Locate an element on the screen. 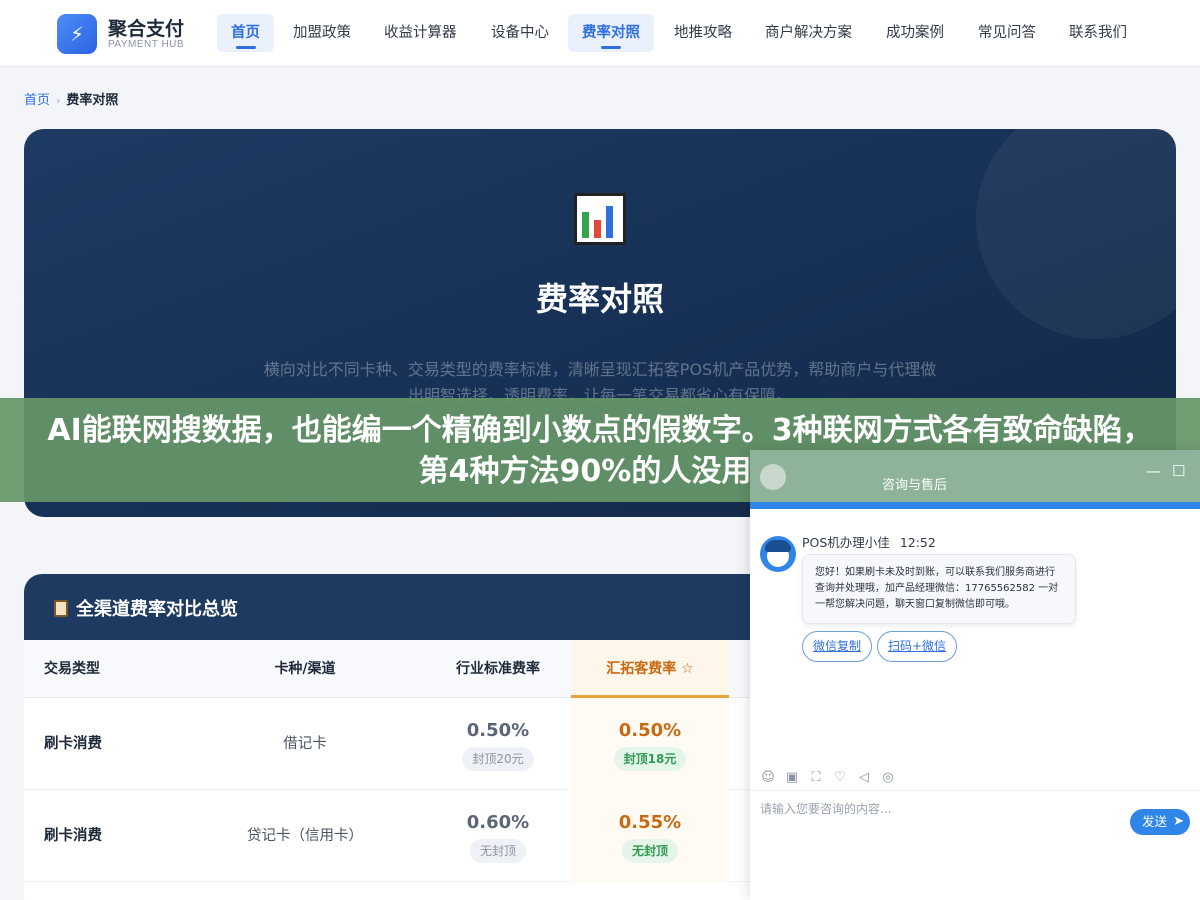  industry-rate-note: 无封顶 is located at coordinates (497, 851).